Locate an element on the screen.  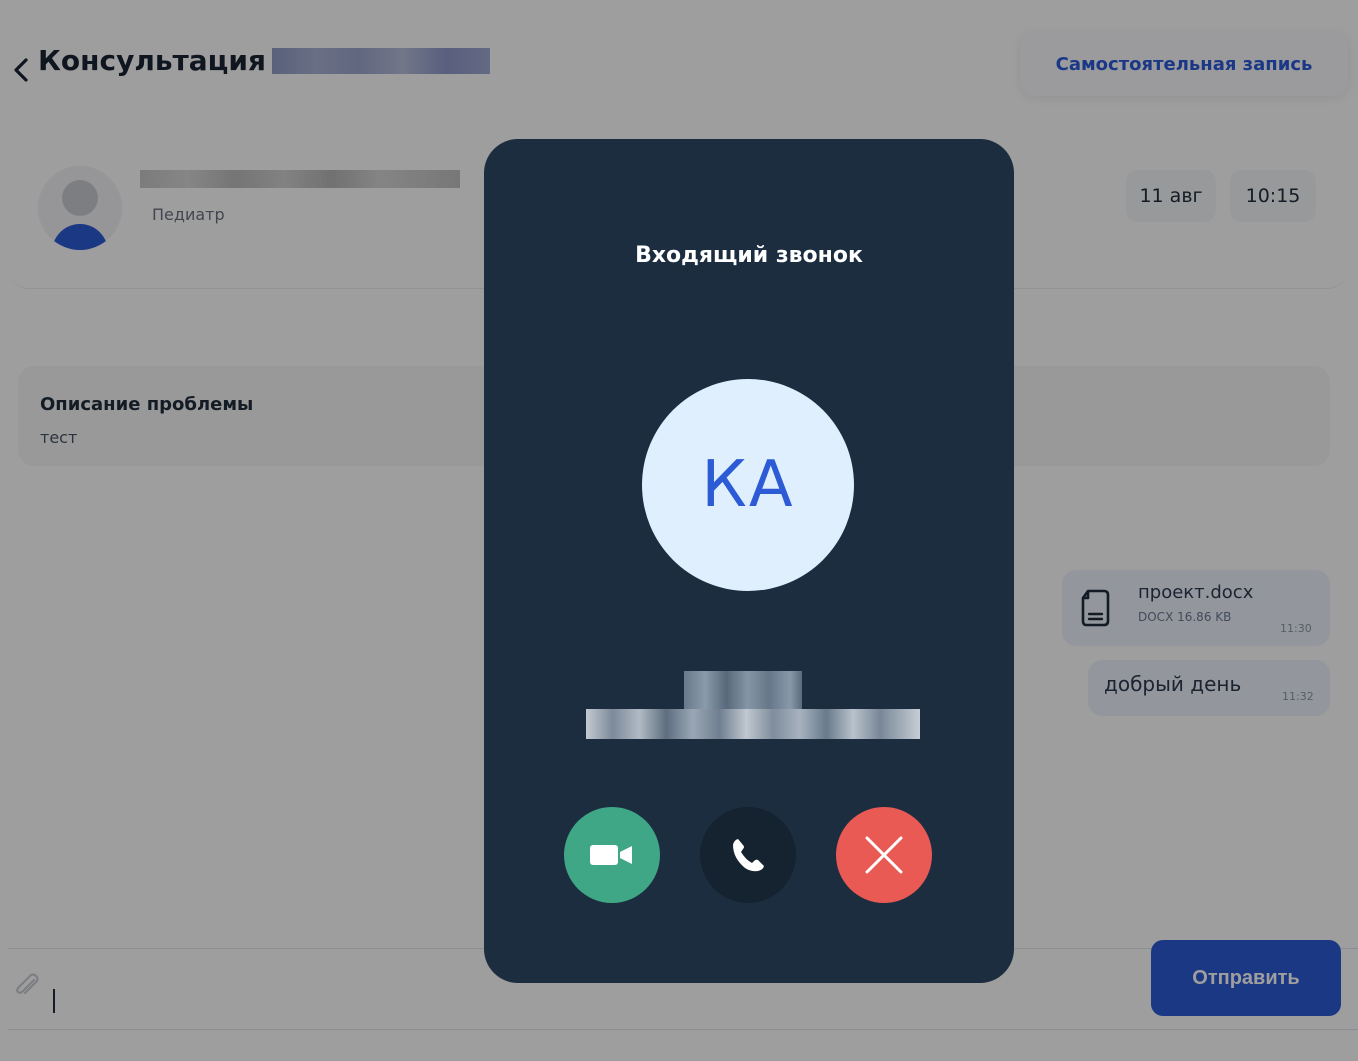
caller-initials: КА is located at coordinates (748, 485).